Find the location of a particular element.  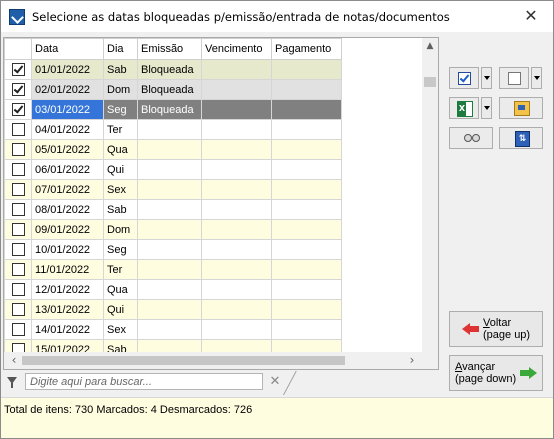

table-row: 13/01/2022 Qui is located at coordinates (173, 309).